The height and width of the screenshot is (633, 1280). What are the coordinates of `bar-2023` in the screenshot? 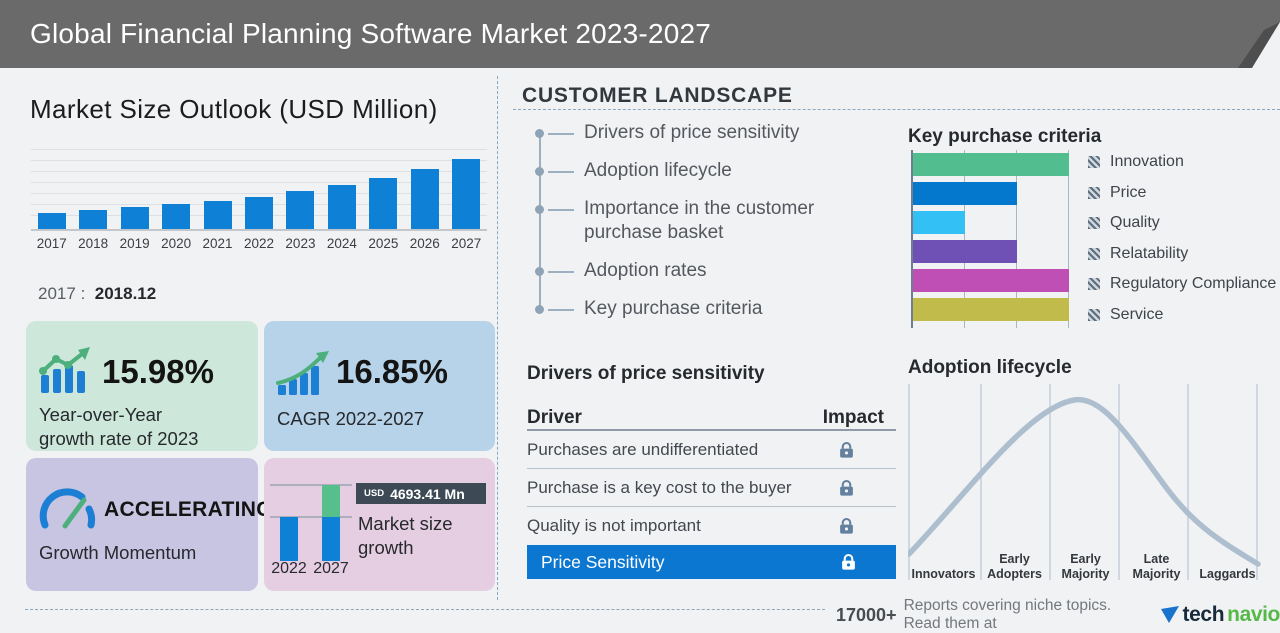 It's located at (300, 210).